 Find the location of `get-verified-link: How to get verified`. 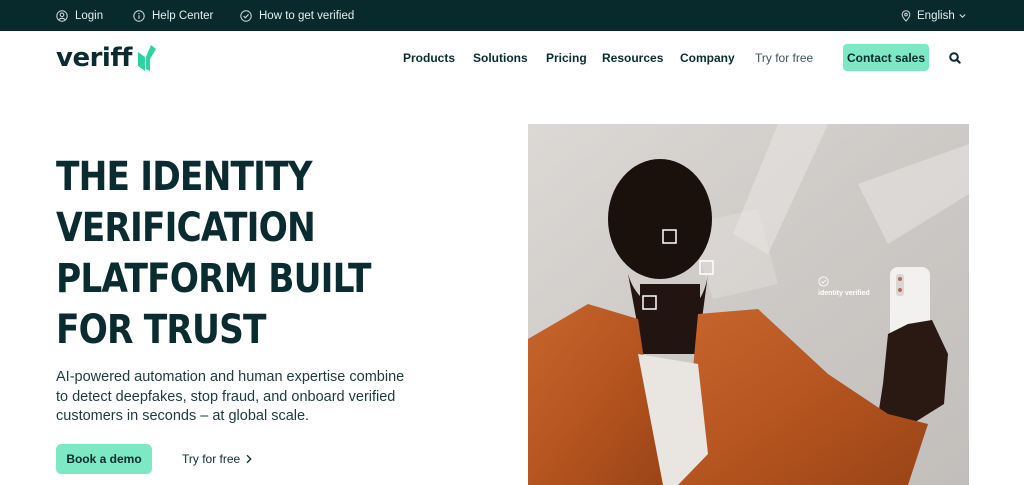

get-verified-link: How to get verified is located at coordinates (297, 15).